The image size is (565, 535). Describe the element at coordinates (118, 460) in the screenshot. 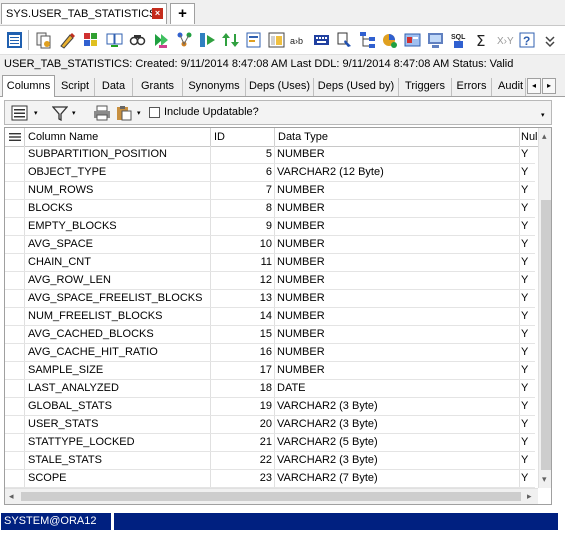

I see `cell-column-name: STALE_STATS` at that location.